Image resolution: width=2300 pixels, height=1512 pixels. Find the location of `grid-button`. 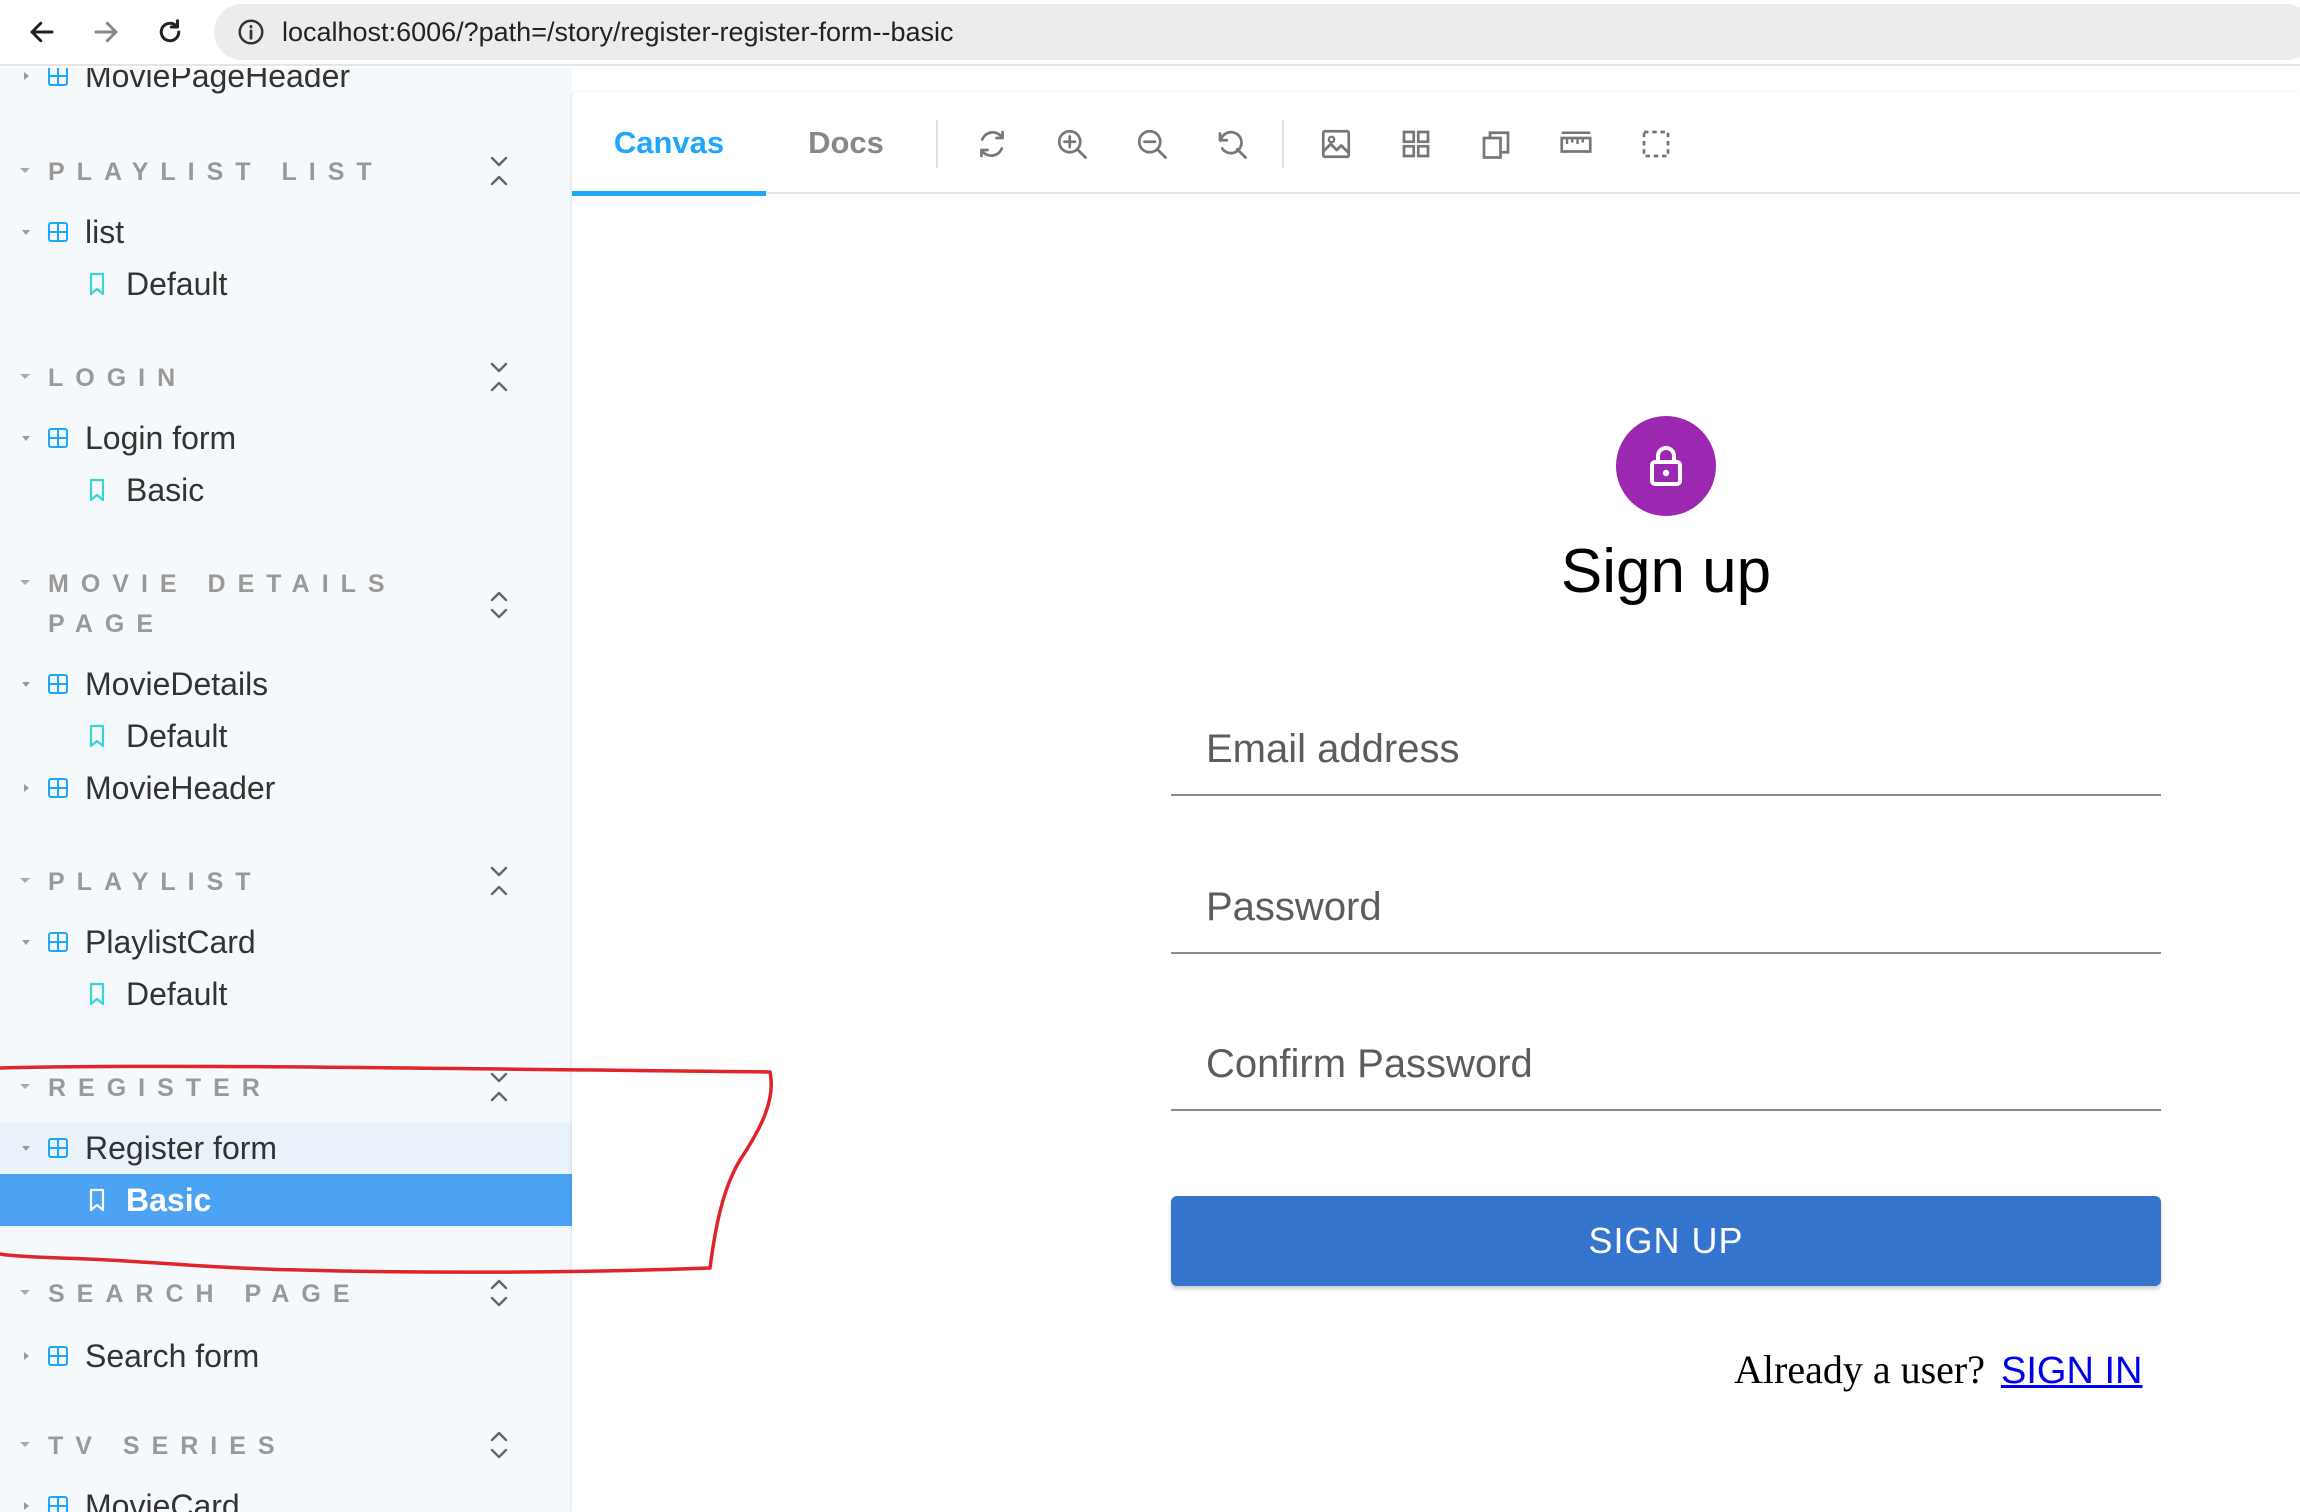

grid-button is located at coordinates (1416, 144).